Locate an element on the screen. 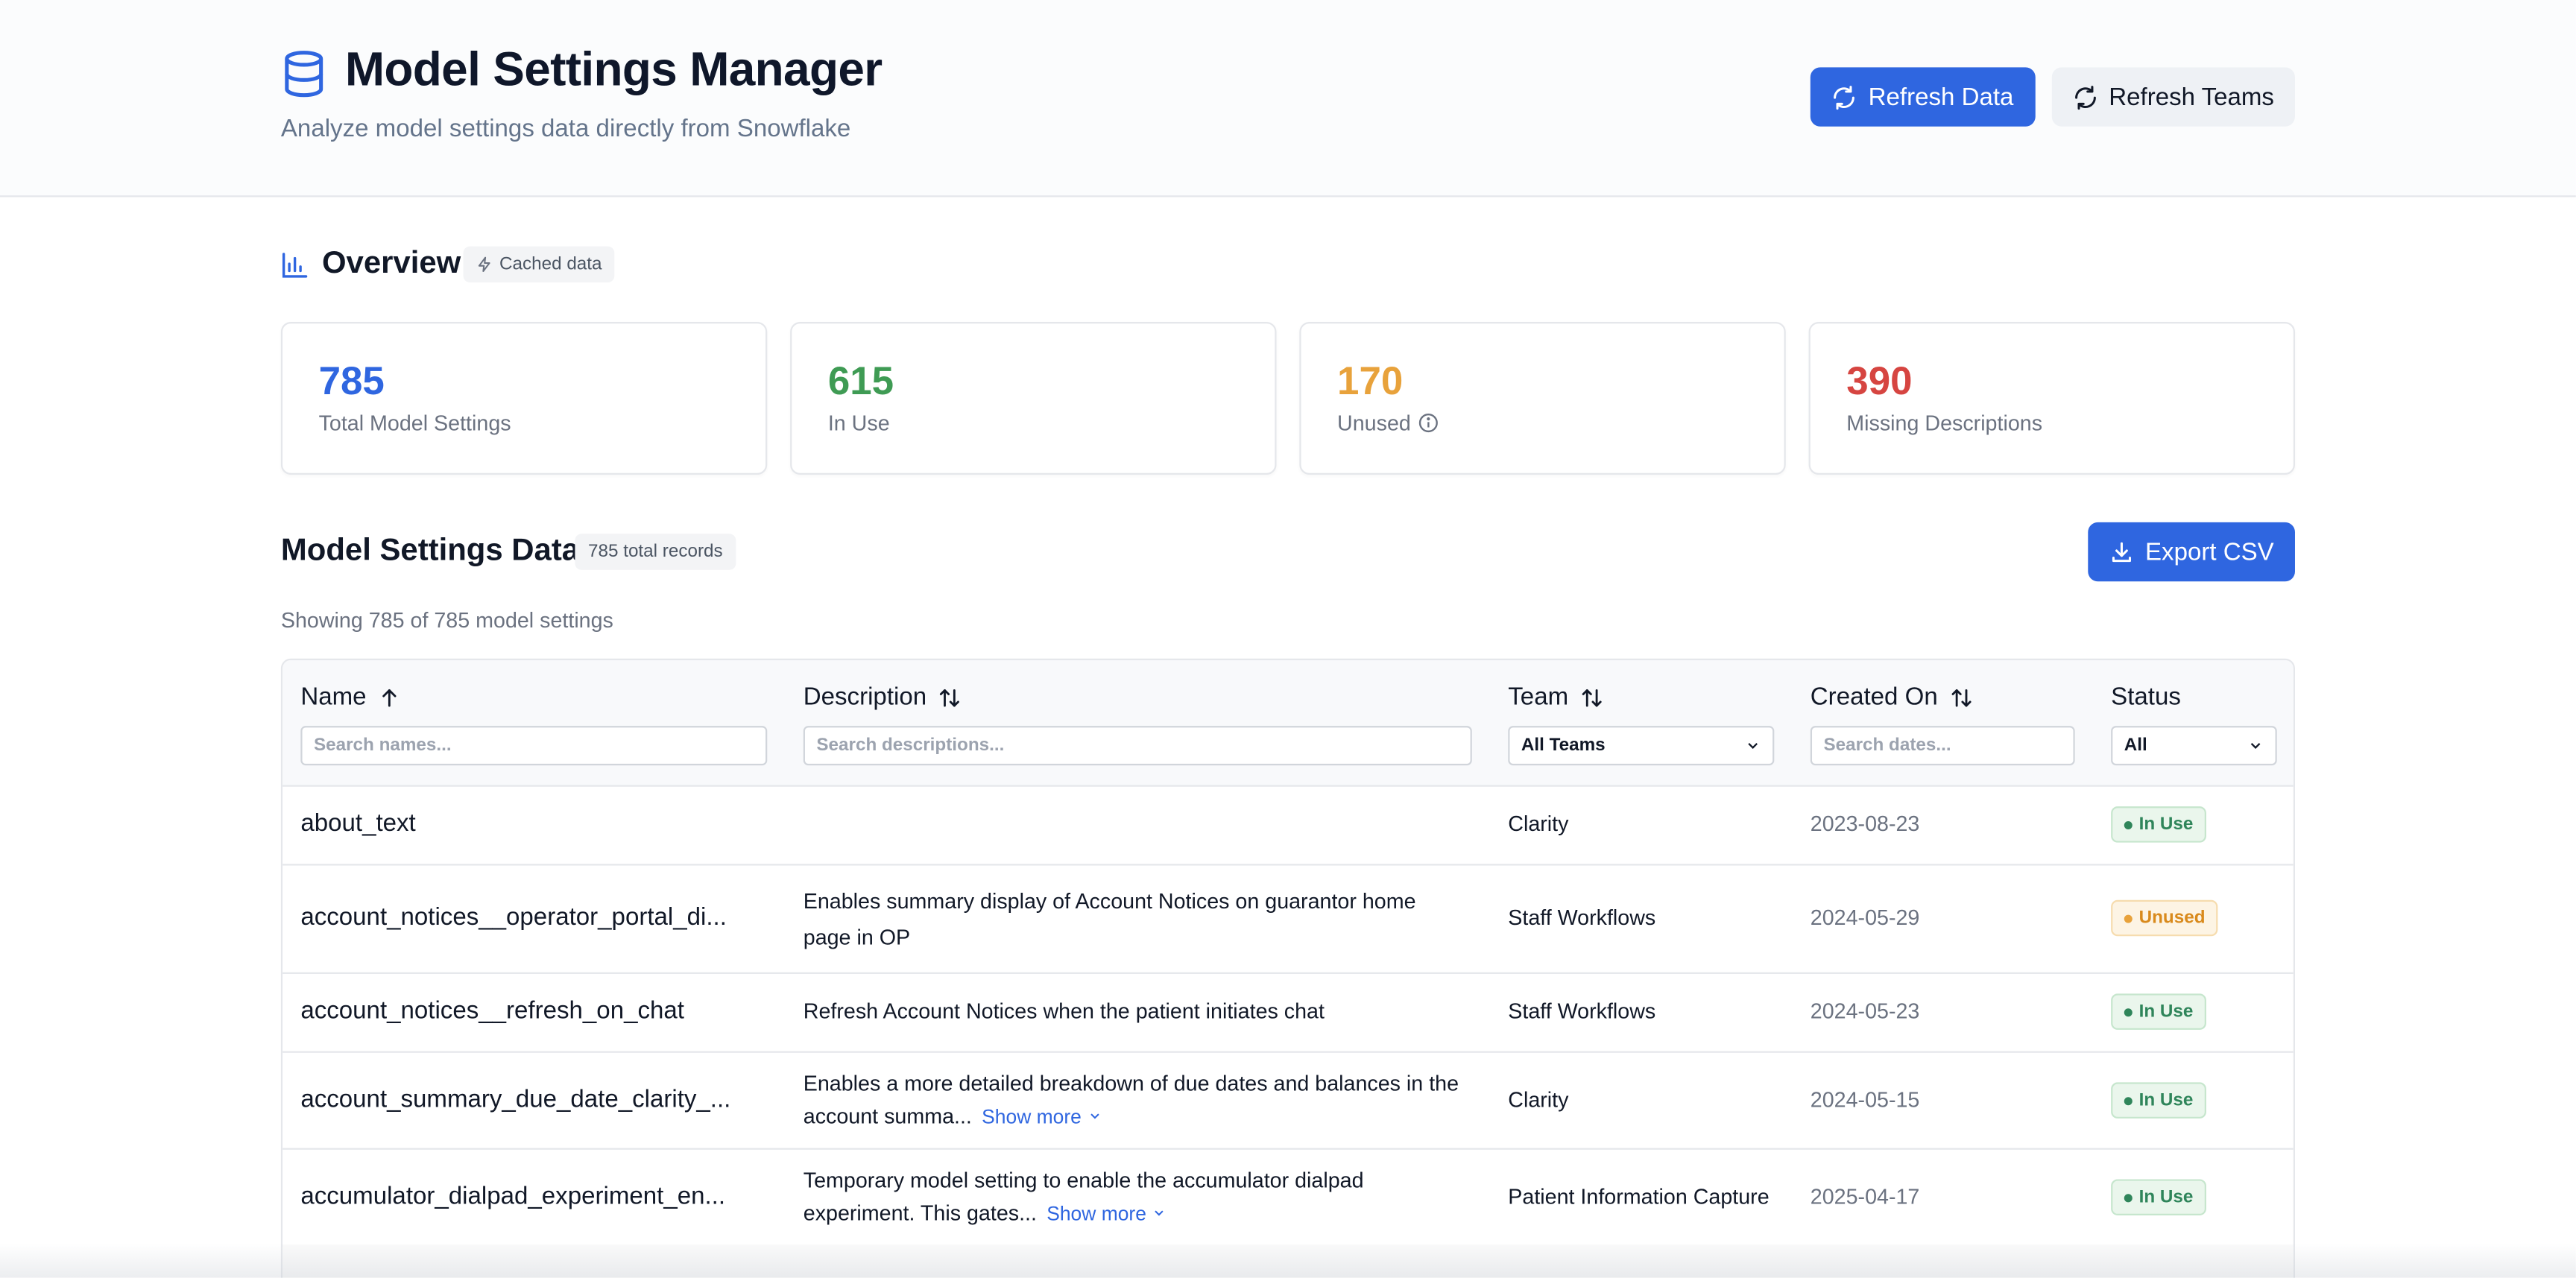 This screenshot has width=2576, height=1278. stat-value-unused: 170 is located at coordinates (1370, 382).